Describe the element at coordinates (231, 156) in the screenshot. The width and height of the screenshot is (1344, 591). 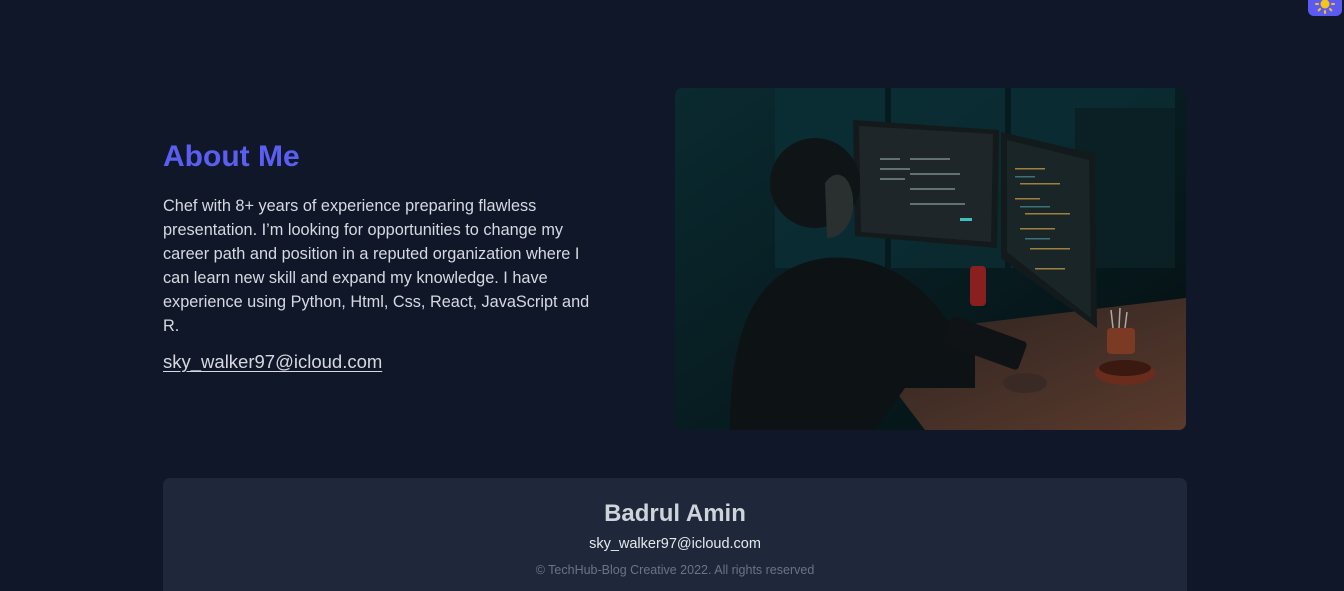
I see `about-title: About Me` at that location.